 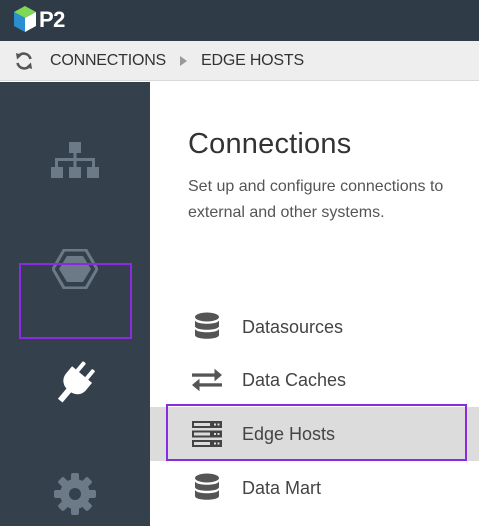 I want to click on gear-icon, so click(x=75, y=494).